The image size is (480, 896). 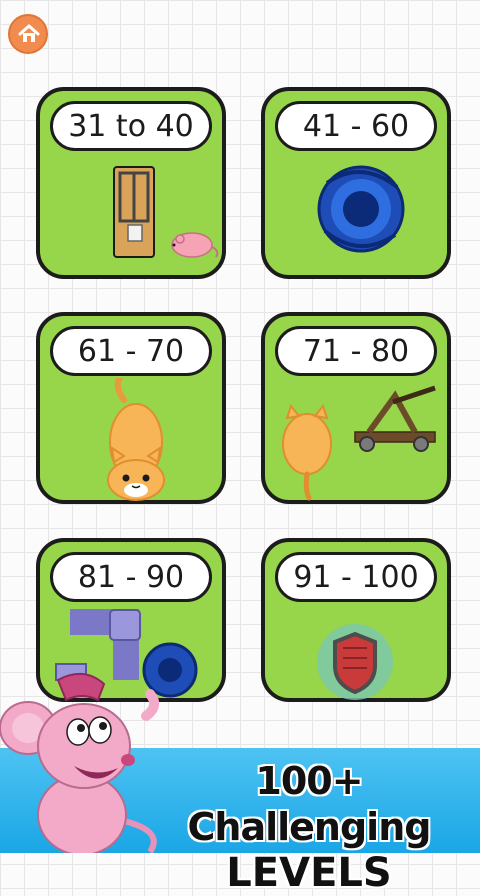 I want to click on promo-text: 100+ Challenging LEVELS, so click(x=309, y=827).